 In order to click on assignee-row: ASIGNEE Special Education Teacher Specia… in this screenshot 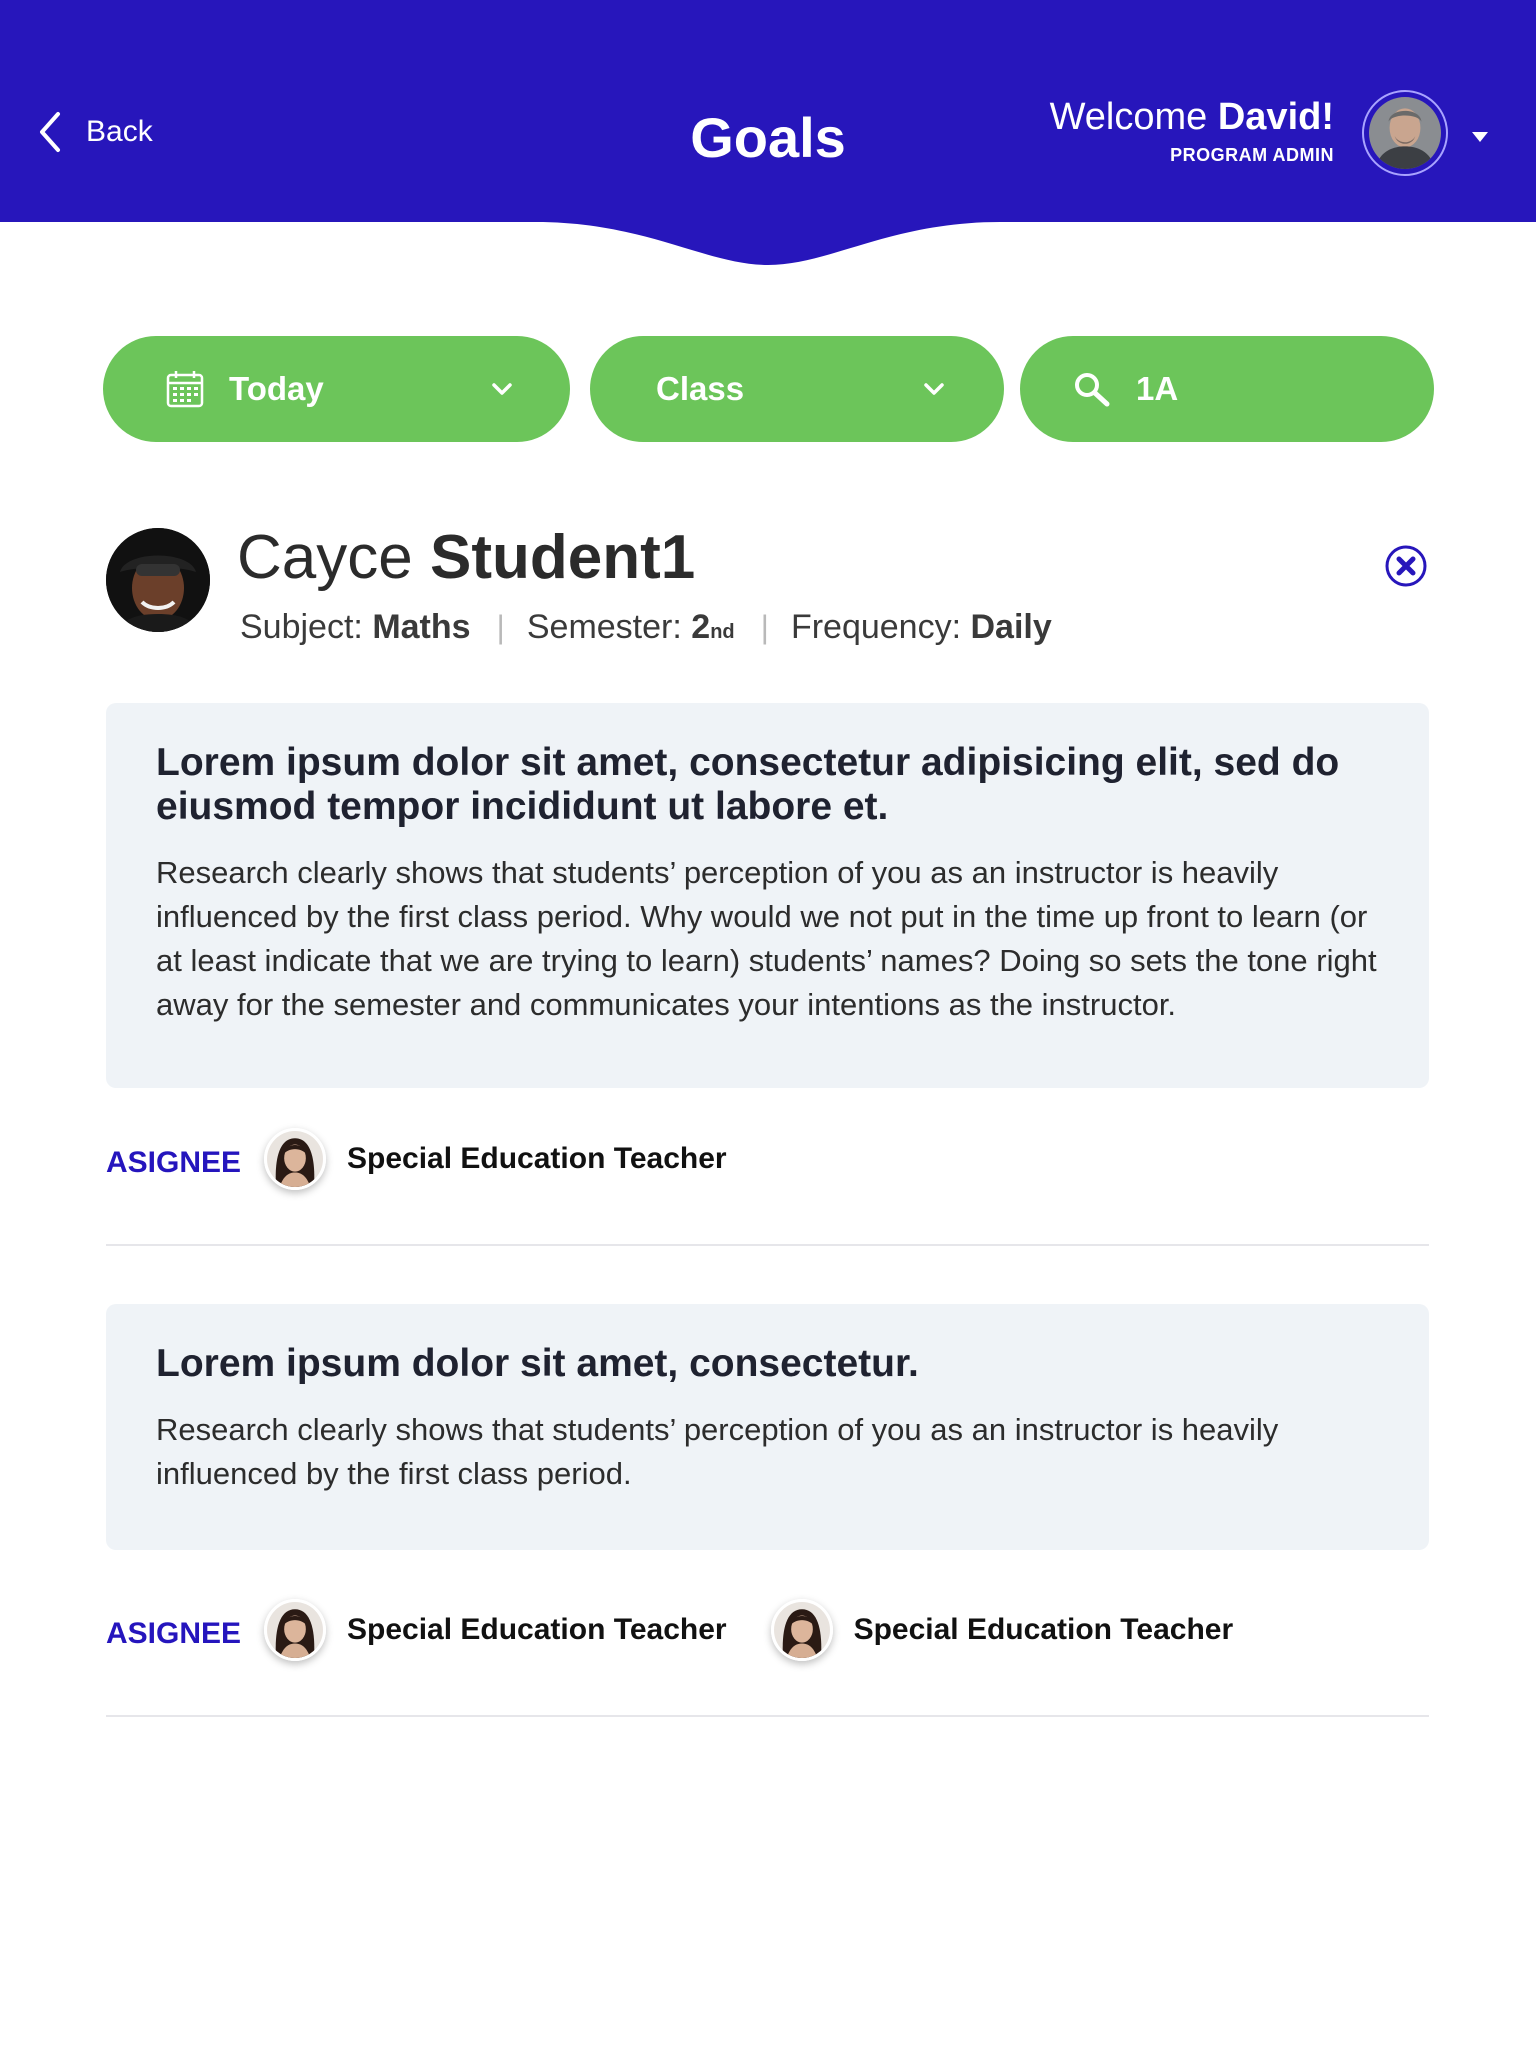, I will do `click(691, 1630)`.